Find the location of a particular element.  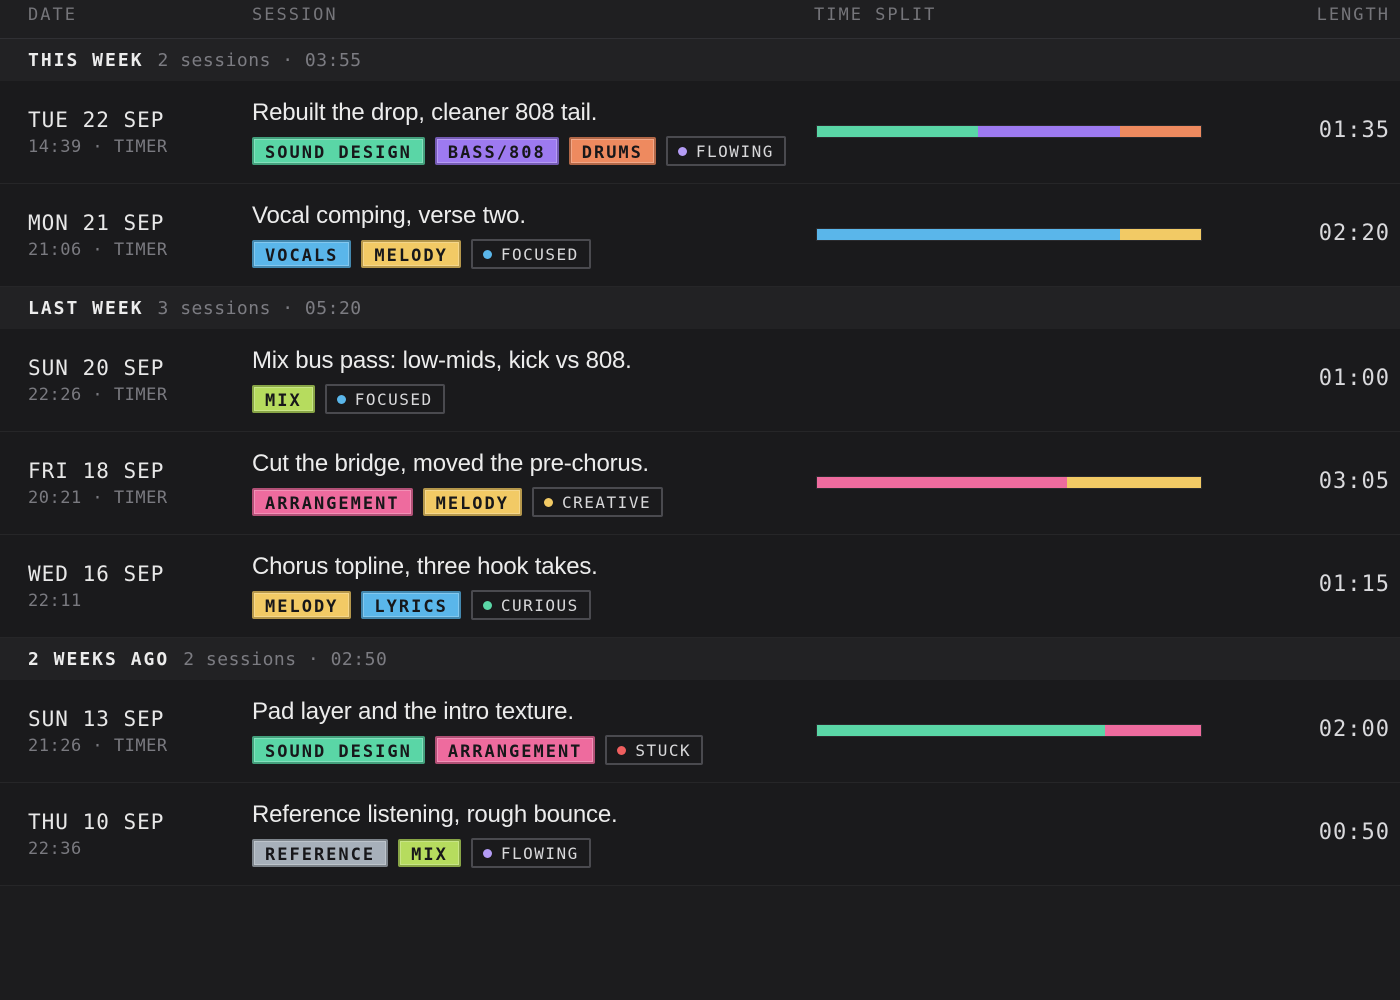

session-length: 02:20 is located at coordinates (1354, 233).